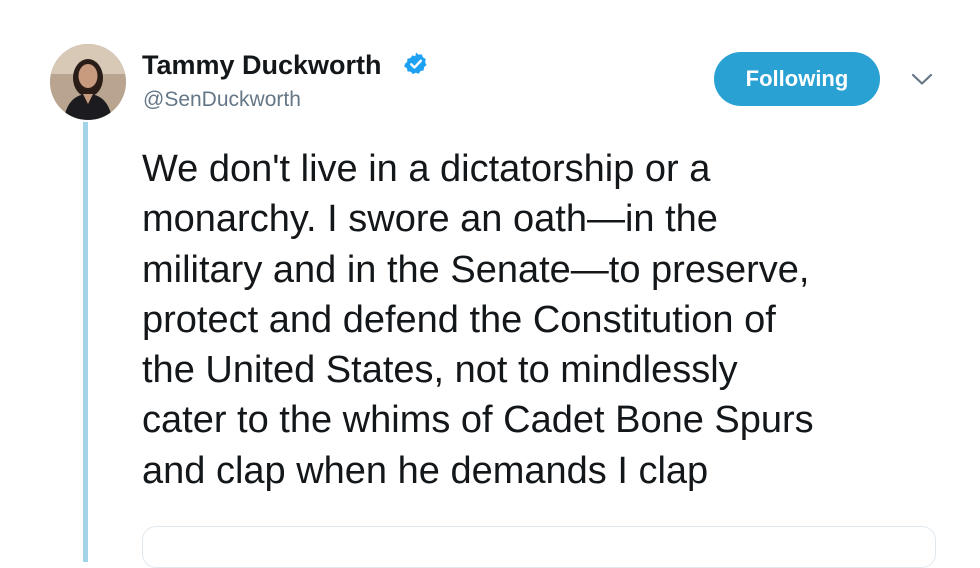 The height and width of the screenshot is (568, 980). I want to click on tweet-text-line: protect and defend the Constitution of, so click(459, 319).